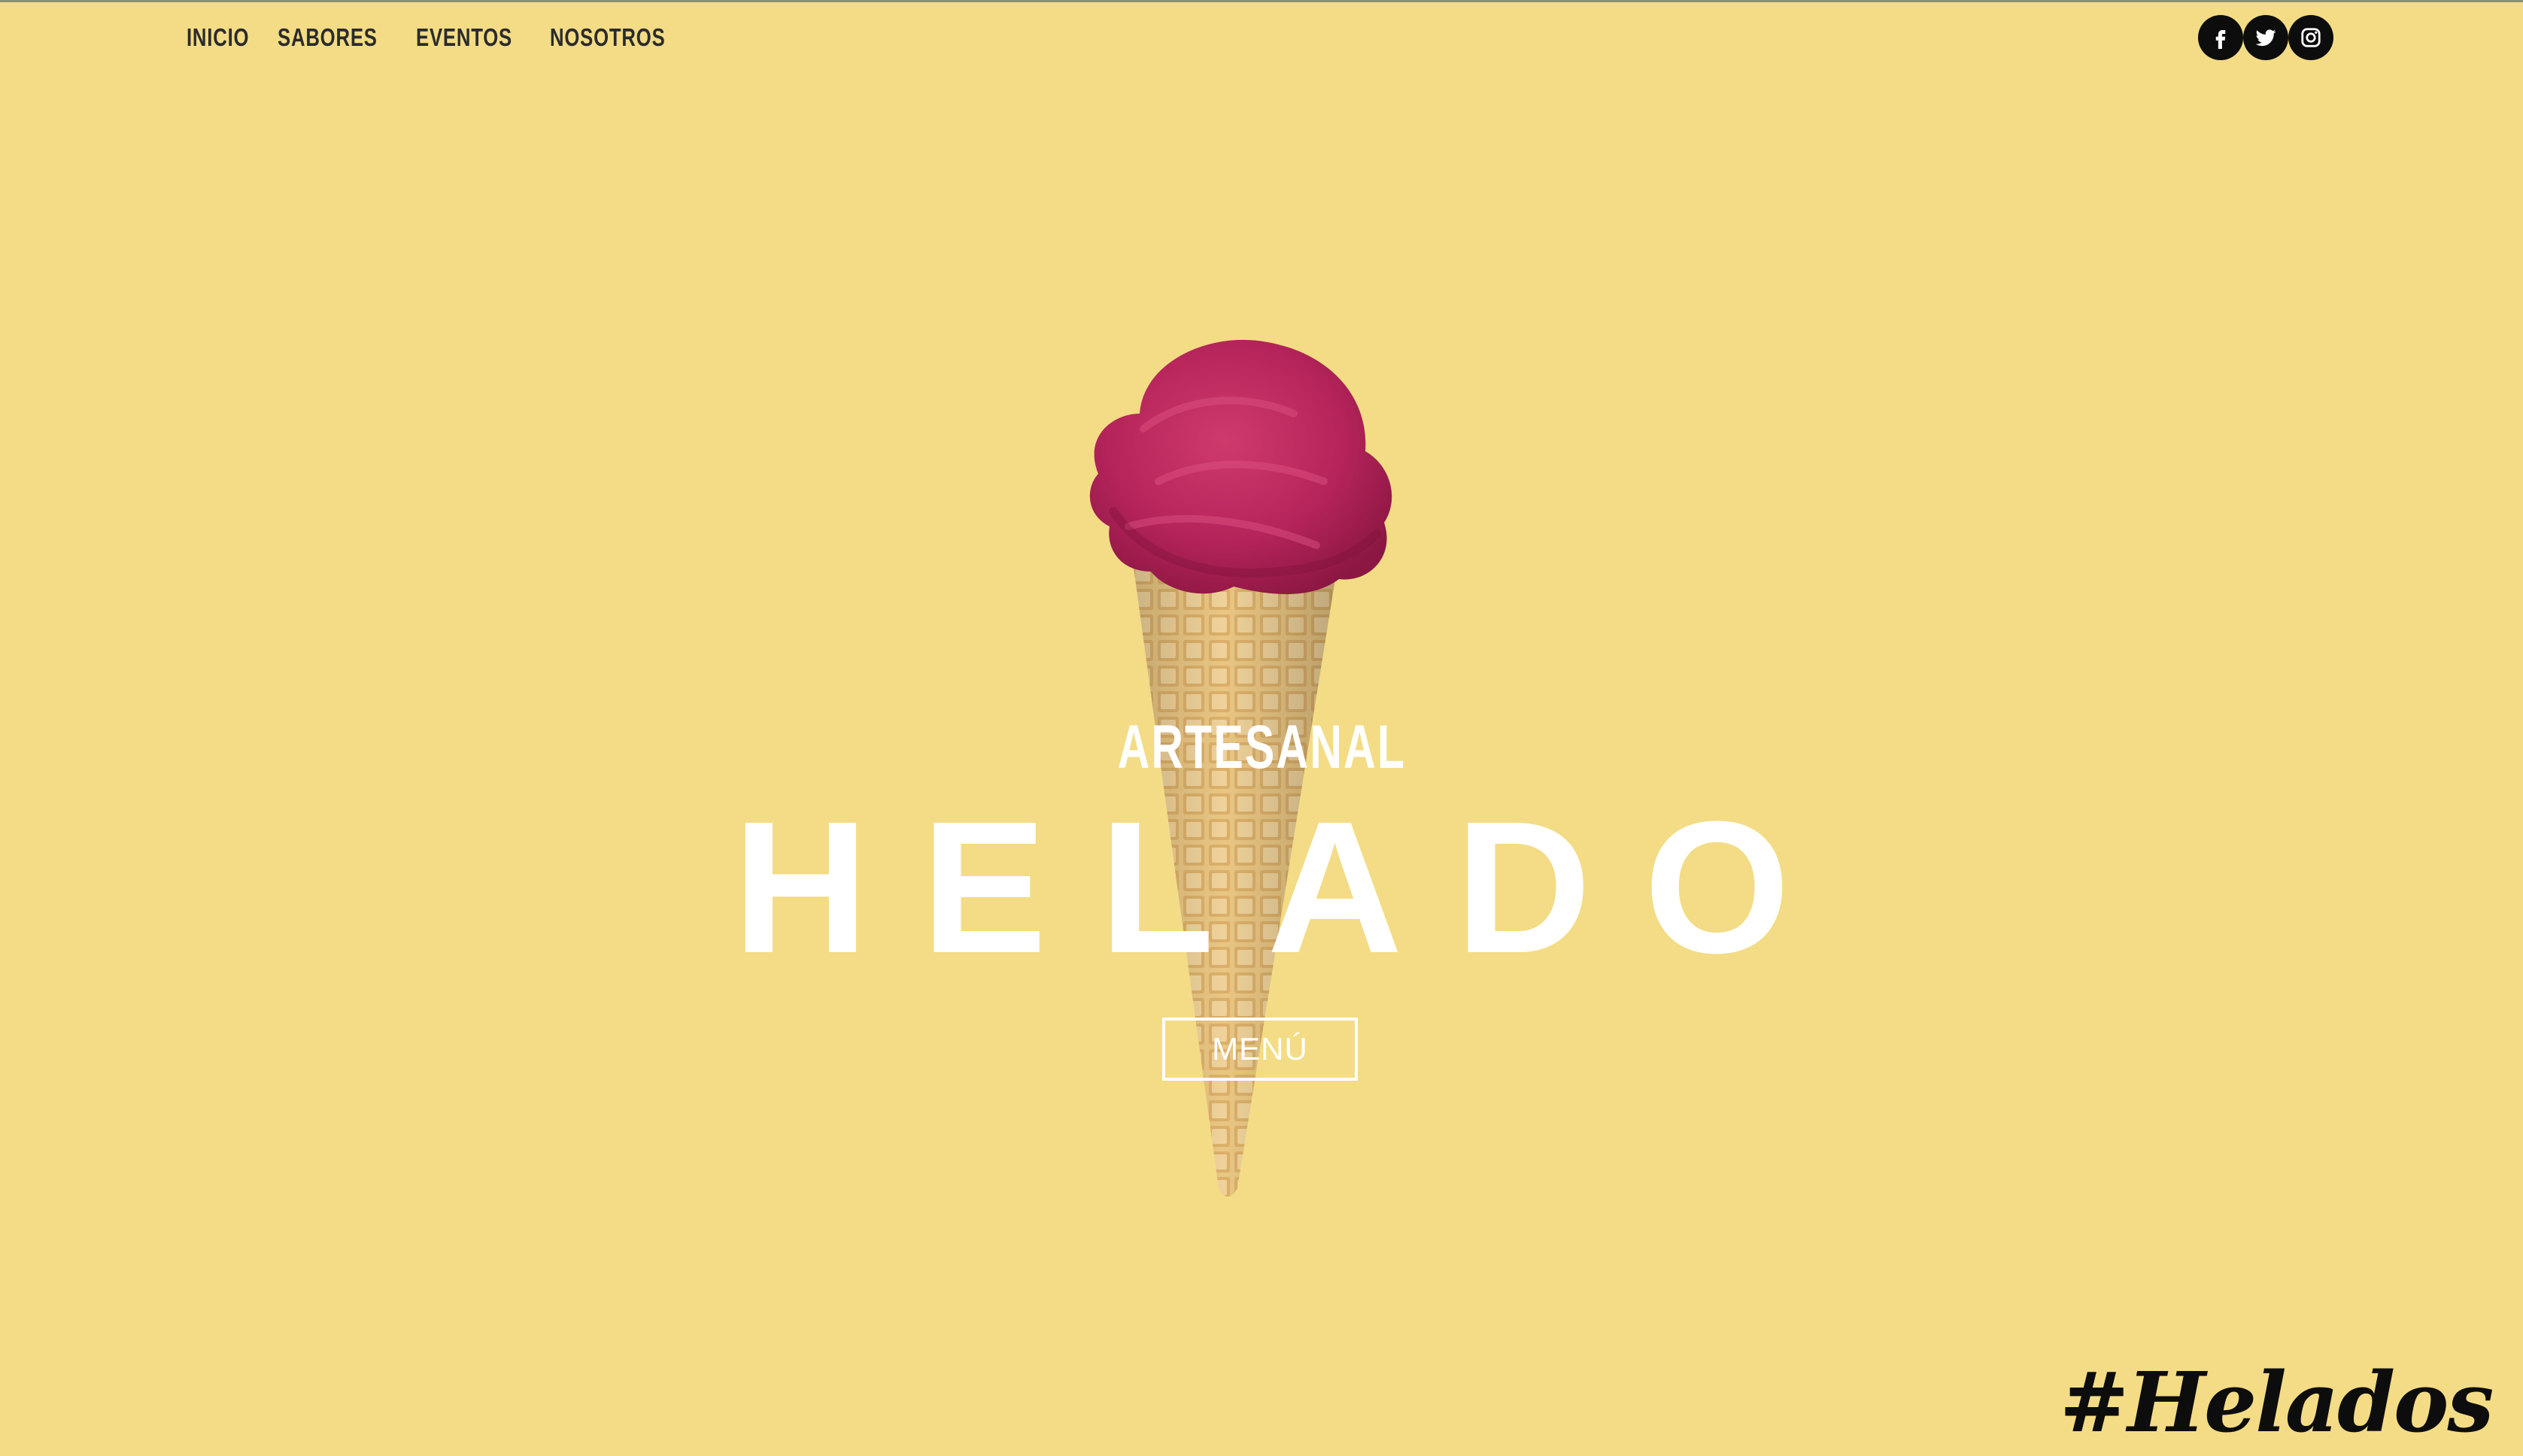 This screenshot has height=1456, width=2523. I want to click on nav-item-inicio: INICIO, so click(218, 37).